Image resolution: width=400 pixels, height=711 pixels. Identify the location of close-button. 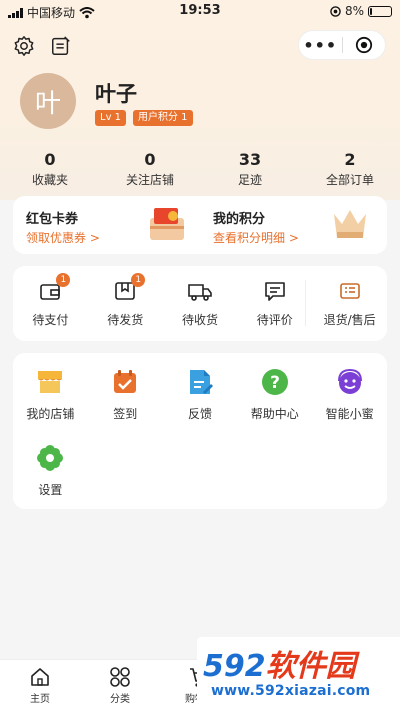
(363, 45).